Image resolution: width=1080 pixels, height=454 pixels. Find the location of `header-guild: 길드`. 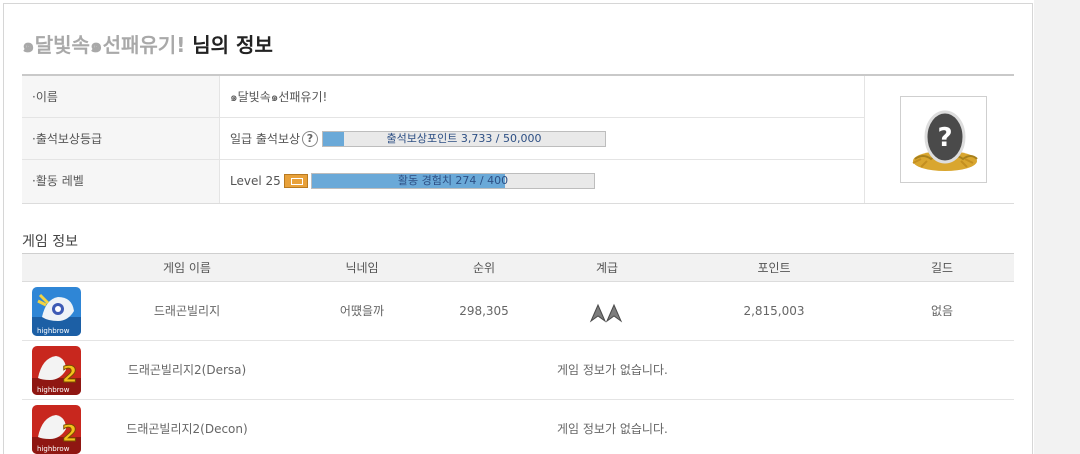

header-guild: 길드 is located at coordinates (942, 268).